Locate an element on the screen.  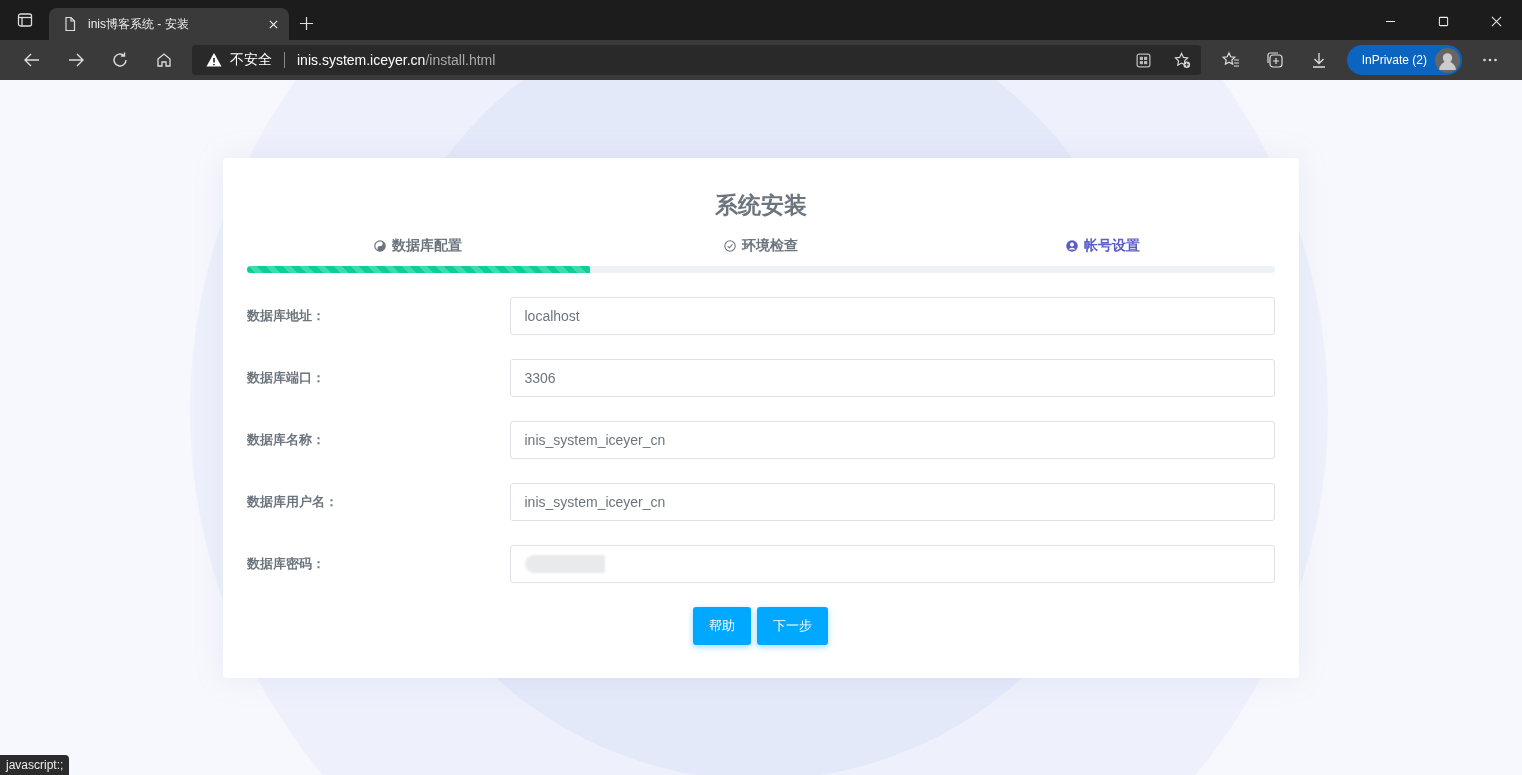
browser-tab: inis博客系统 - 安装 is located at coordinates (169, 24).